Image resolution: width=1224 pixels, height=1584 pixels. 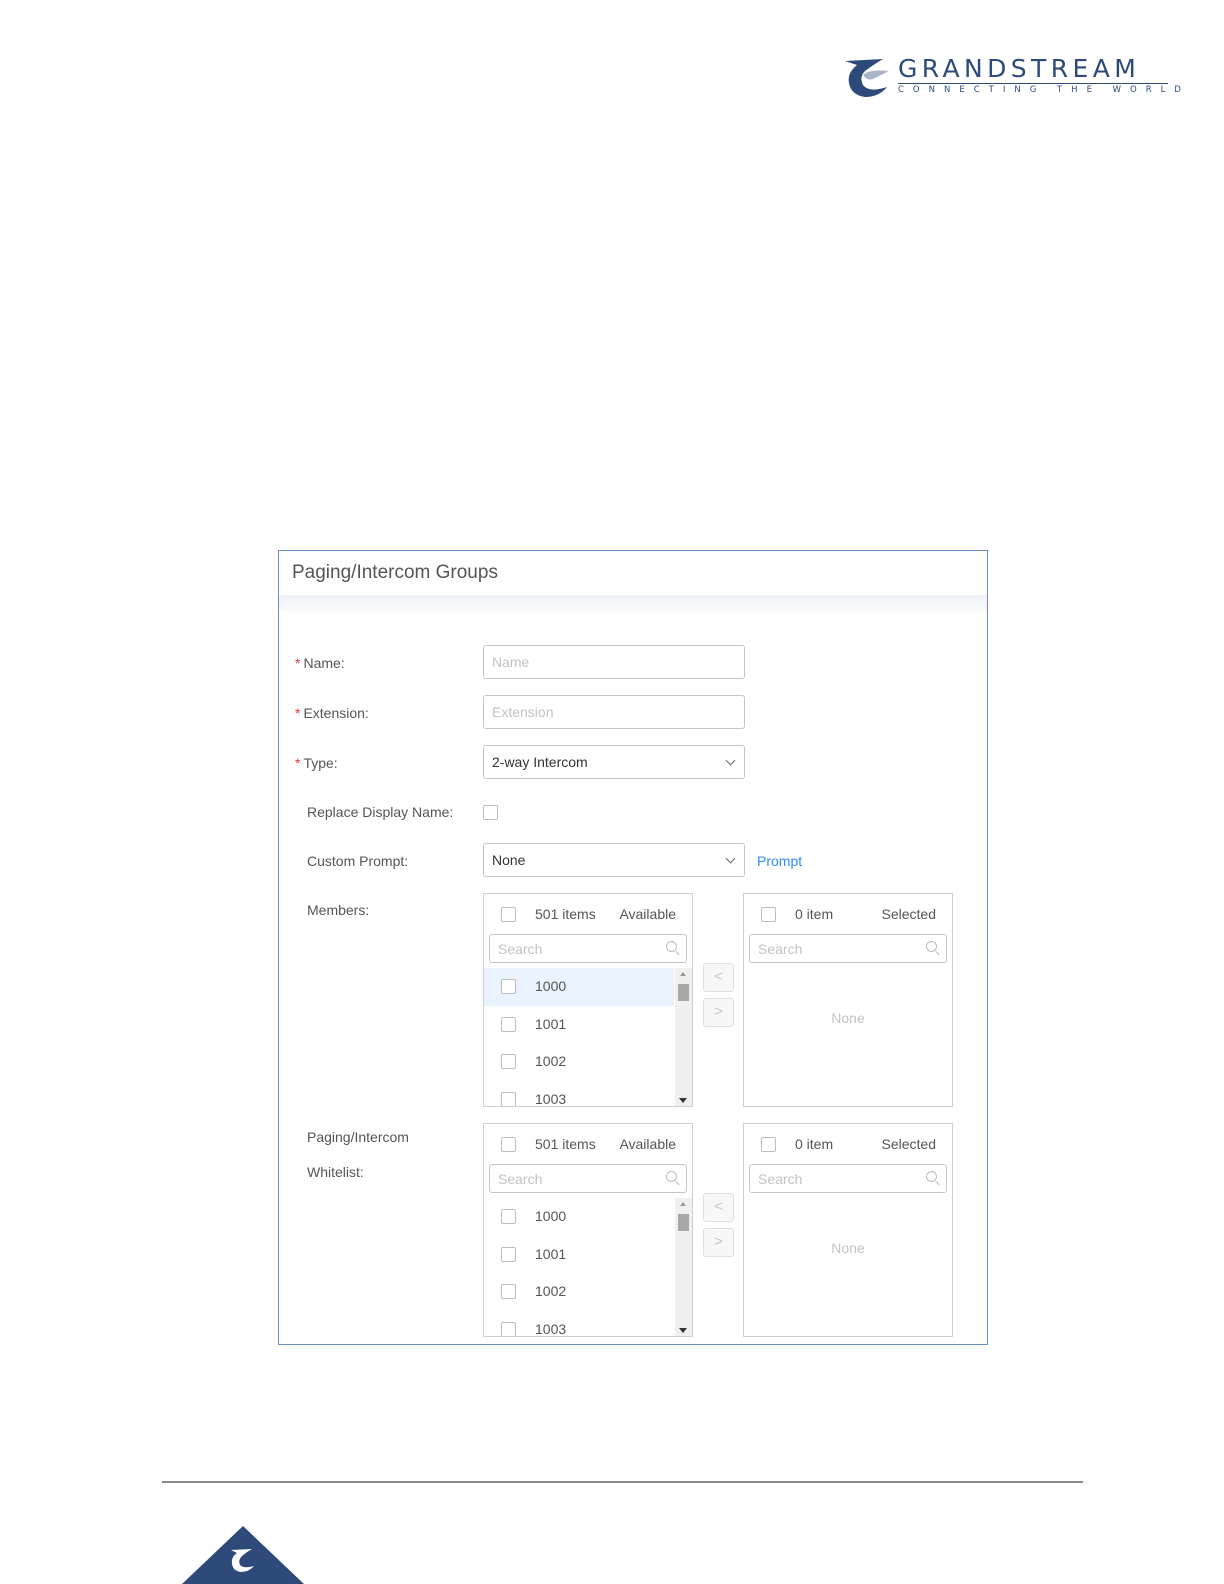 What do you see at coordinates (633, 604) in the screenshot?
I see `title-divider` at bounding box center [633, 604].